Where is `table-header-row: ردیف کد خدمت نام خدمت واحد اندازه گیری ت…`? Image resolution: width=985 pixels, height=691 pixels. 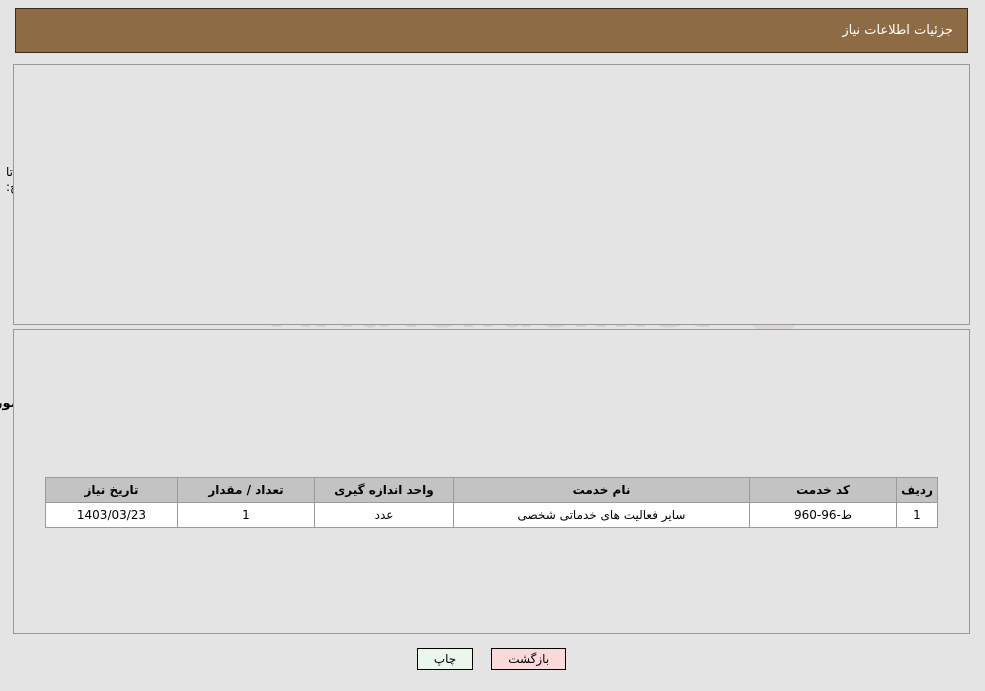 table-header-row: ردیف کد خدمت نام خدمت واحد اندازه گیری ت… is located at coordinates (492, 490).